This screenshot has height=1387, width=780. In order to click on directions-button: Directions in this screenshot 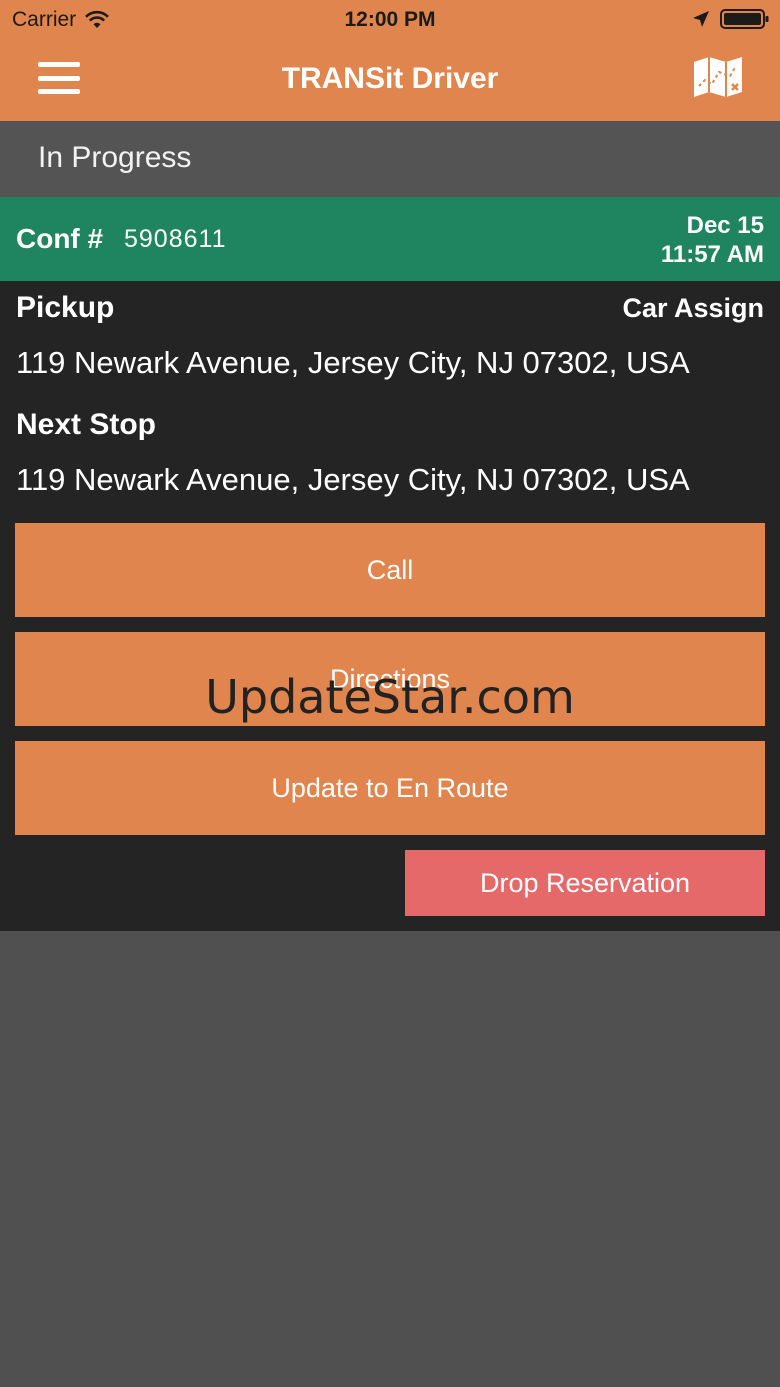, I will do `click(390, 679)`.